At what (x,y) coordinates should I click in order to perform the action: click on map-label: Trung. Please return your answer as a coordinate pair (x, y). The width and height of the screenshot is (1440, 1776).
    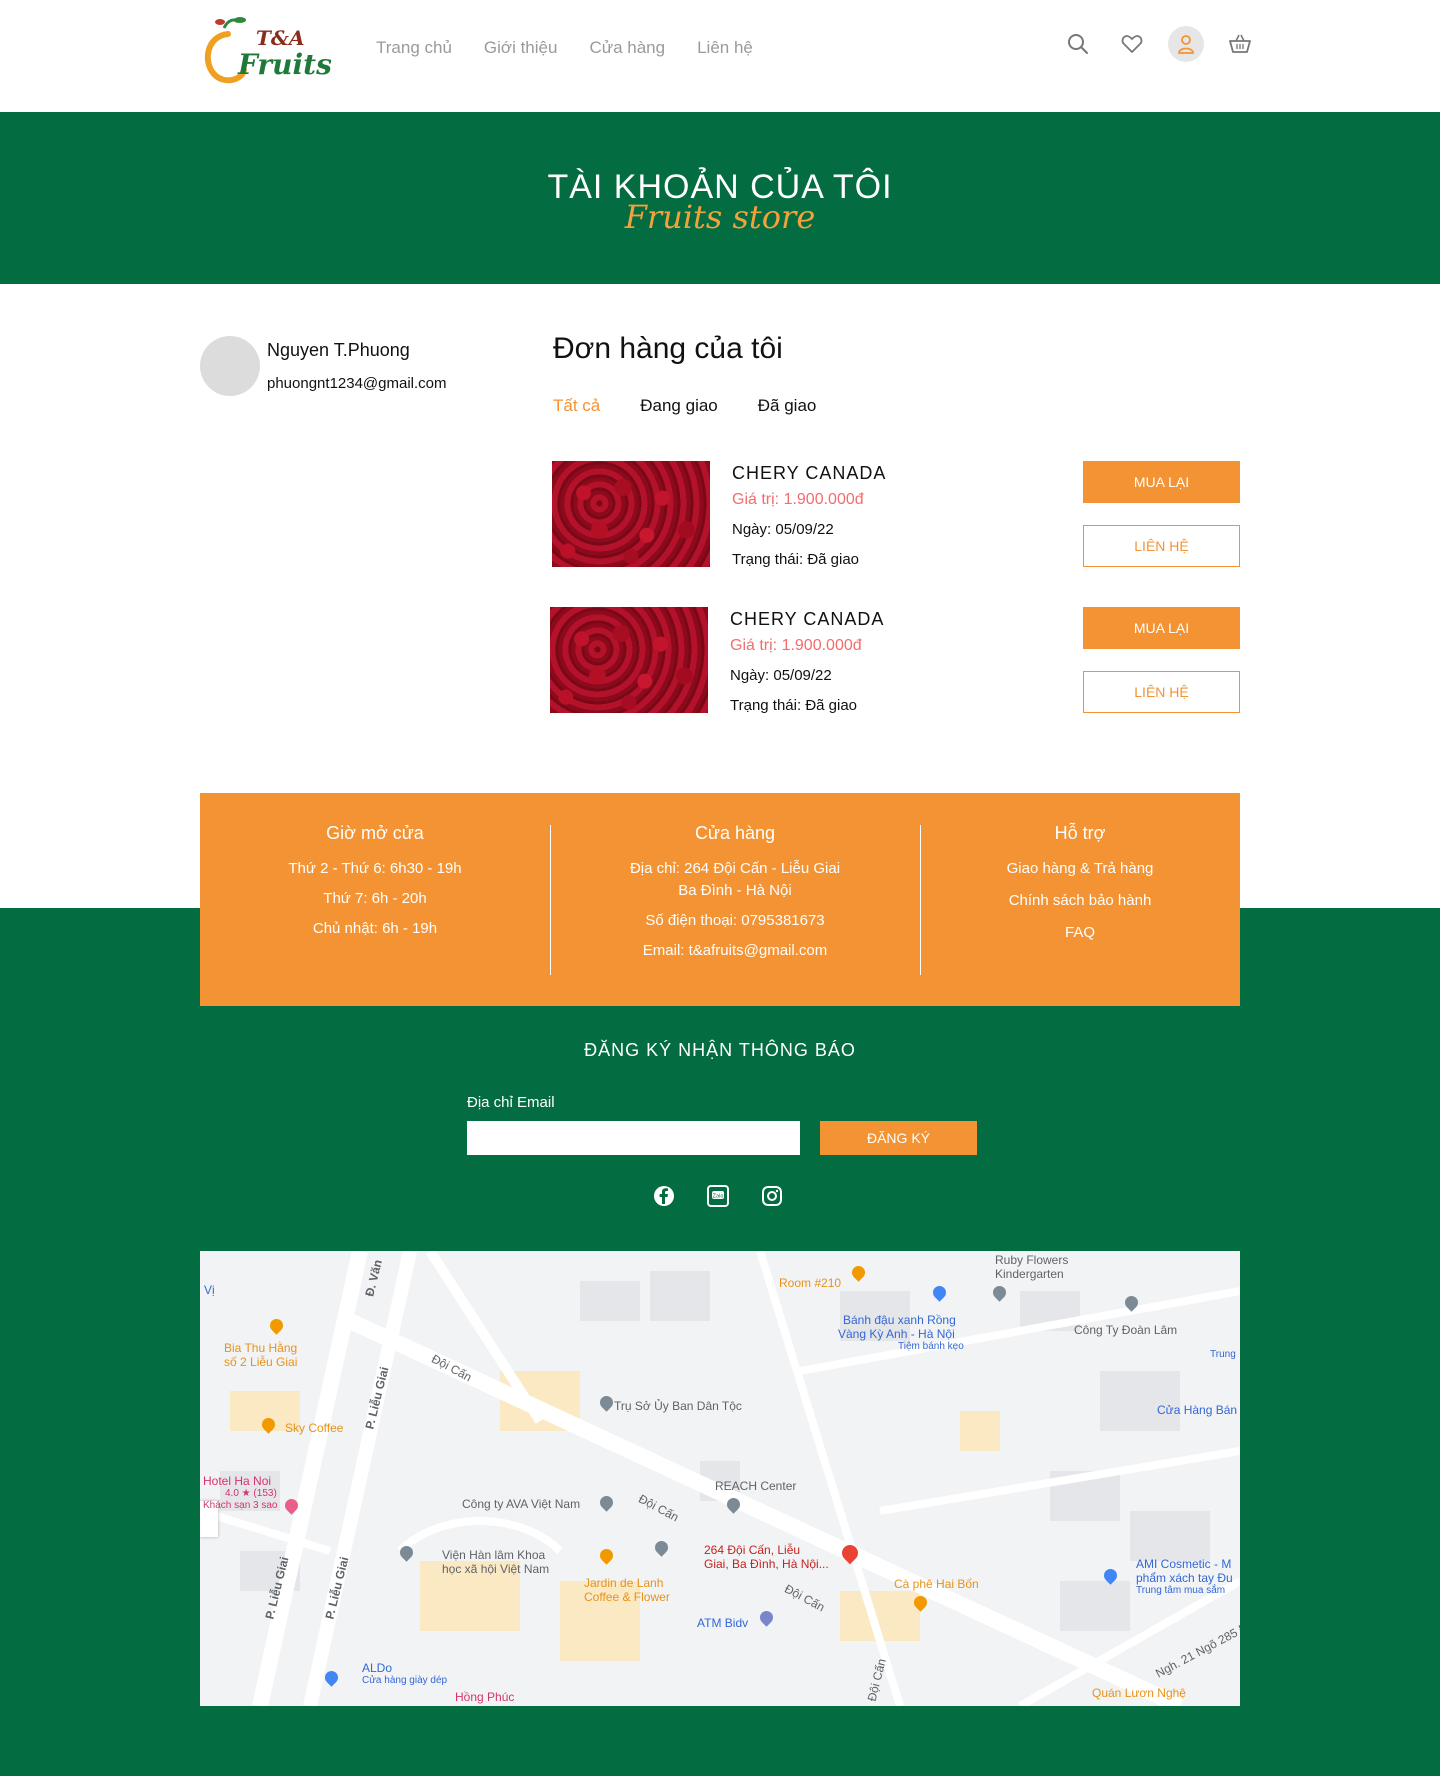
    Looking at the image, I should click on (1223, 1354).